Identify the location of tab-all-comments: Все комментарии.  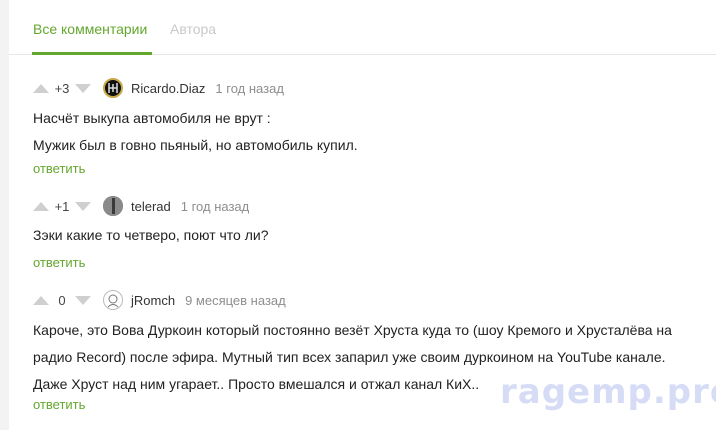
(90, 29).